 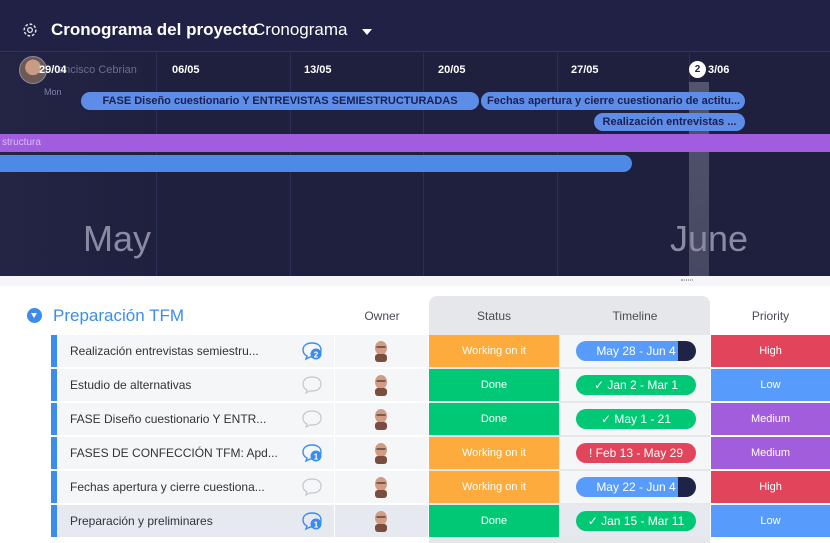 What do you see at coordinates (30, 30) in the screenshot?
I see `gear-icon` at bounding box center [30, 30].